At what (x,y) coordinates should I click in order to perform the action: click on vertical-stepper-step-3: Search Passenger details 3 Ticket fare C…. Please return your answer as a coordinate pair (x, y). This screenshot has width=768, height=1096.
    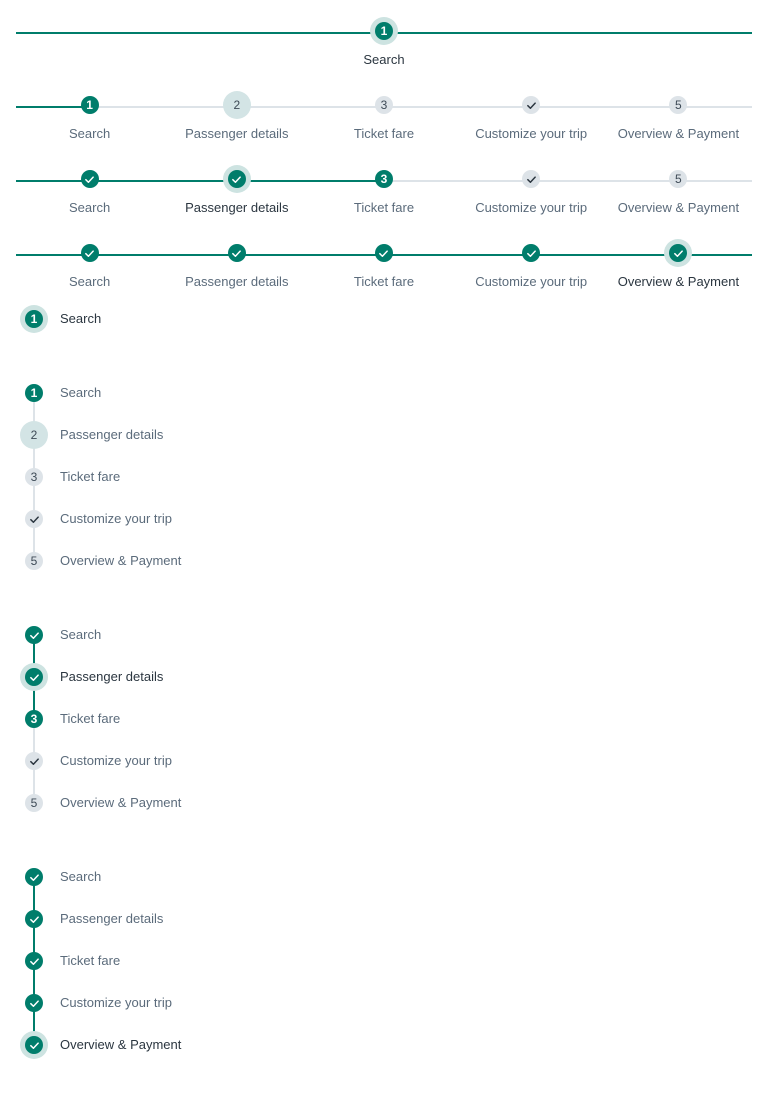
    Looking at the image, I should click on (170, 719).